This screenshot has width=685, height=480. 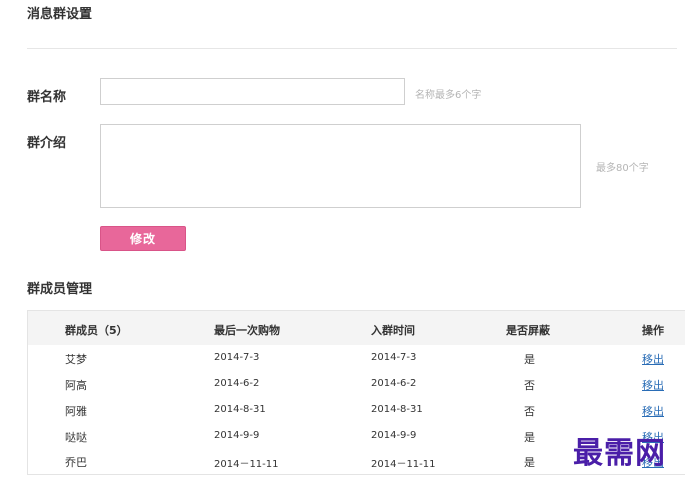 What do you see at coordinates (252, 91) in the screenshot?
I see `group-name-input` at bounding box center [252, 91].